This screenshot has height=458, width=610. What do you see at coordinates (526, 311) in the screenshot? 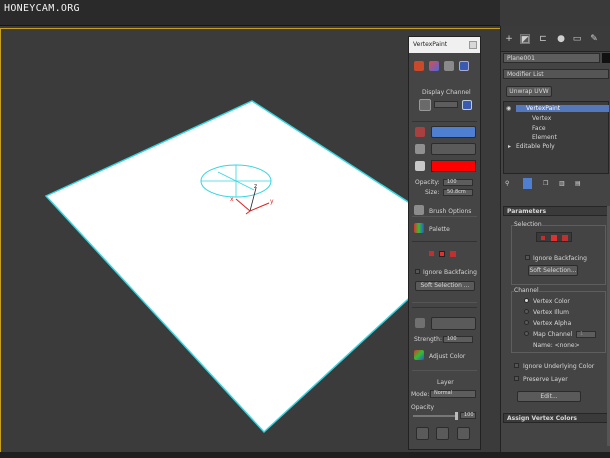
I see `radio-vertex-illum` at bounding box center [526, 311].